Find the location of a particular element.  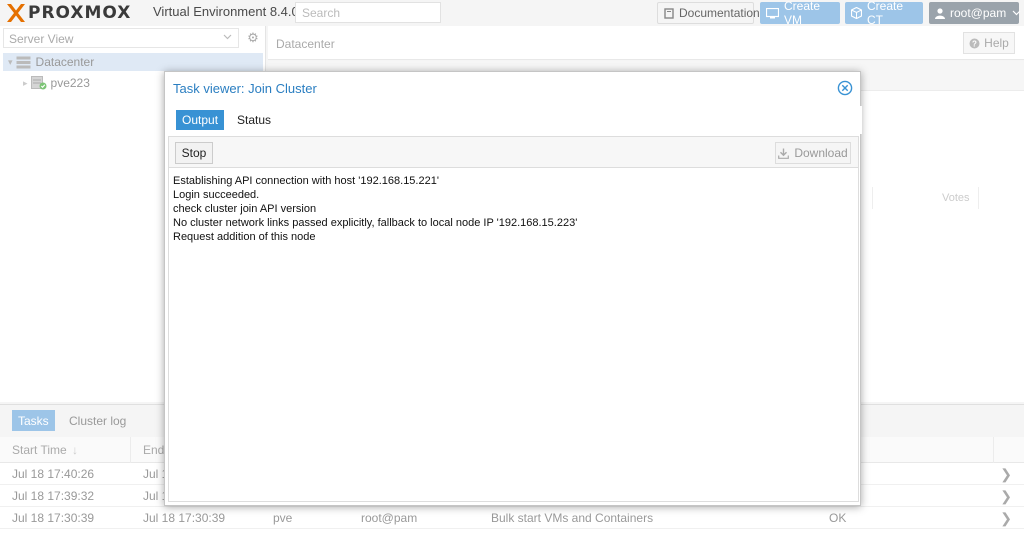

question-circle-icon: ? is located at coordinates (974, 43).